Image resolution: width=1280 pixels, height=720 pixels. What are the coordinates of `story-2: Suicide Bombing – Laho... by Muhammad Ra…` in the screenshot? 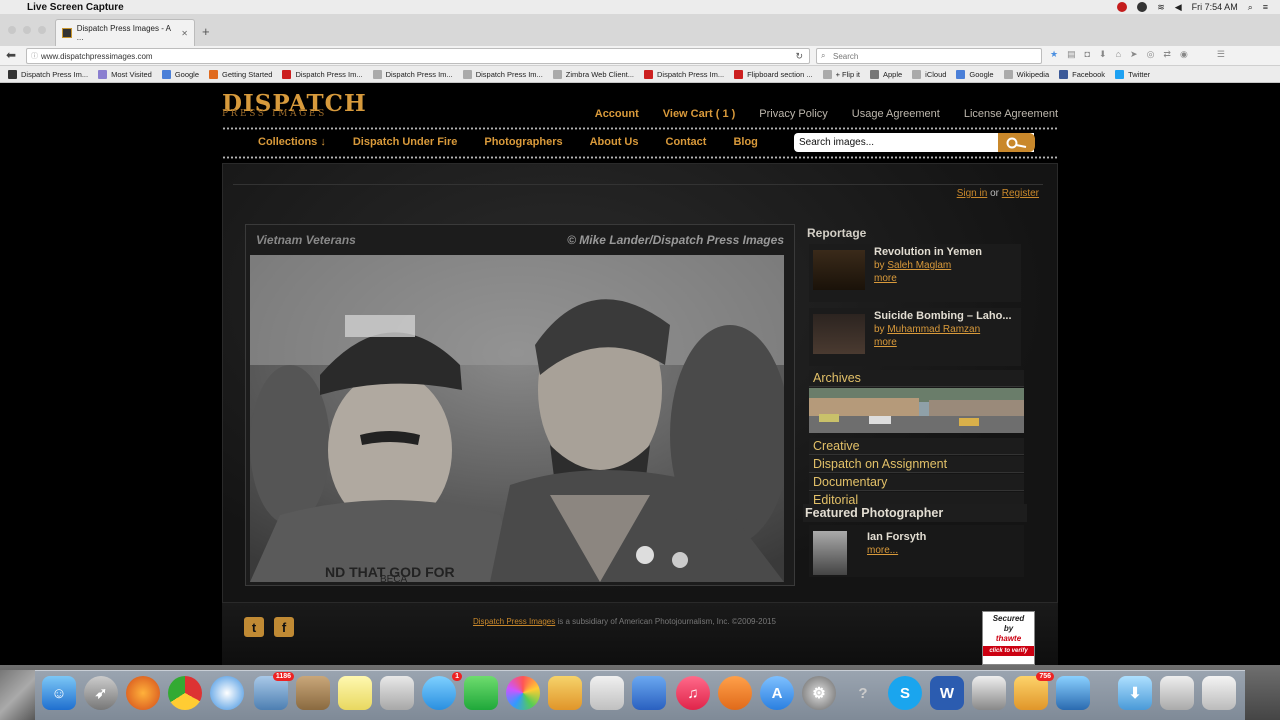 It's located at (915, 337).